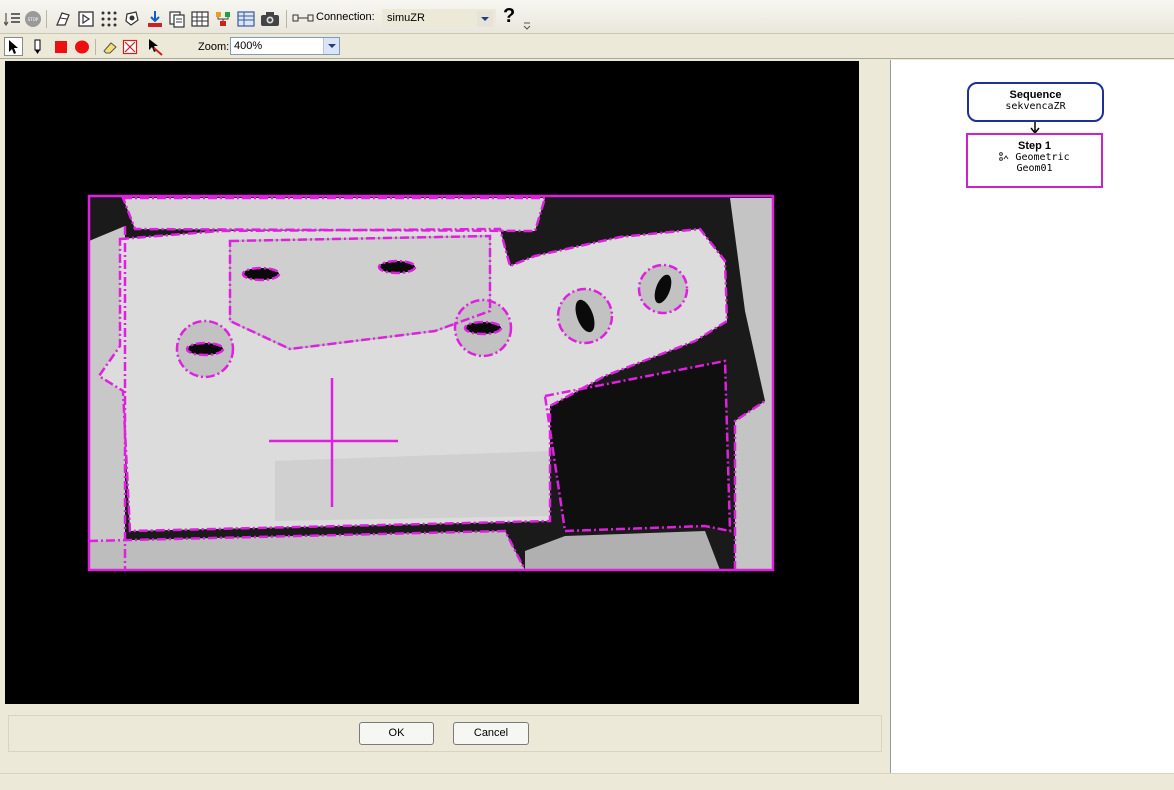 Image resolution: width=1174 pixels, height=790 pixels. What do you see at coordinates (1034, 146) in the screenshot?
I see `step-title: Step 1` at bounding box center [1034, 146].